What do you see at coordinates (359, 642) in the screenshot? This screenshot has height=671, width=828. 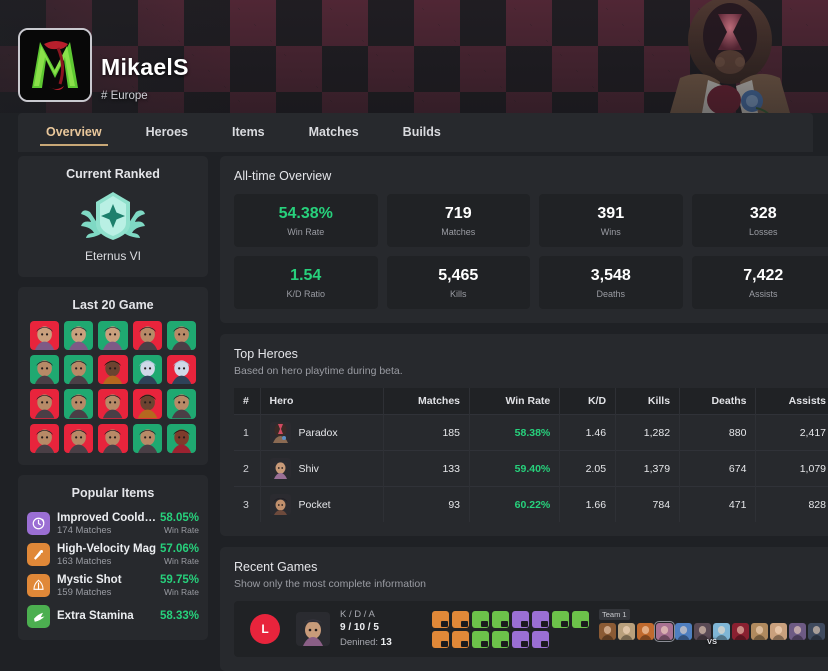 I see `denied-label: Denined:` at bounding box center [359, 642].